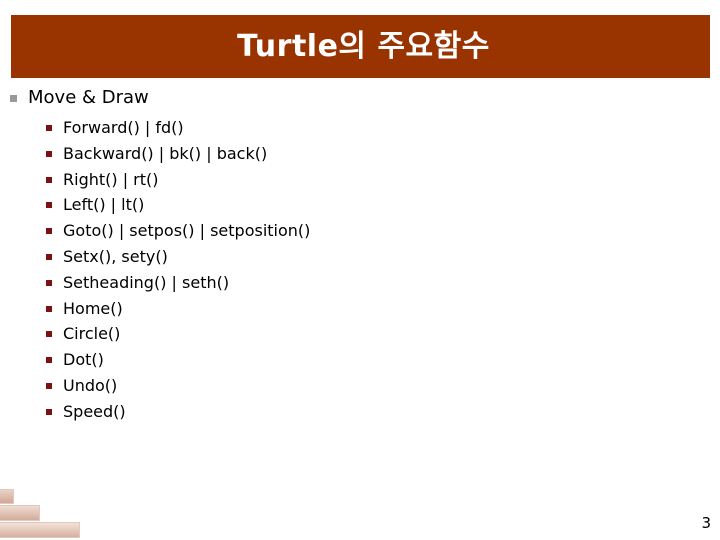  Describe the element at coordinates (94, 411) in the screenshot. I see `list-item-label: Speed()` at that location.